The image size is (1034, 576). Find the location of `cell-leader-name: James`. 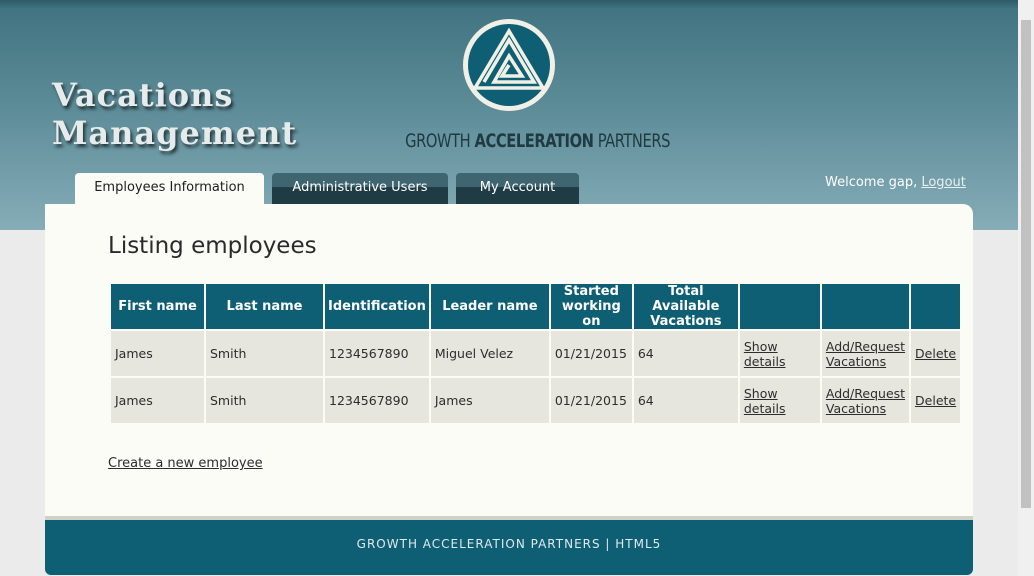

cell-leader-name: James is located at coordinates (489, 400).